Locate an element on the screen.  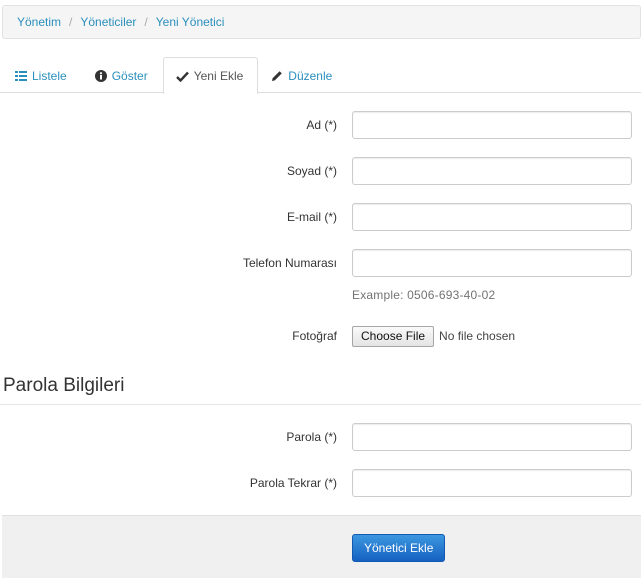
checkmark-icon is located at coordinates (182, 76).